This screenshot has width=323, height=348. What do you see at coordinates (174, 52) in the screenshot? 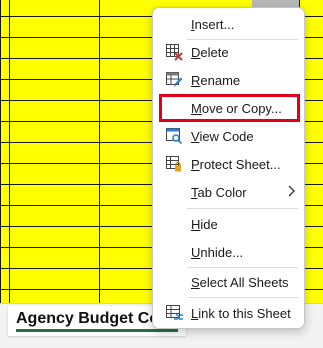
I see `delete-sheet-icon` at bounding box center [174, 52].